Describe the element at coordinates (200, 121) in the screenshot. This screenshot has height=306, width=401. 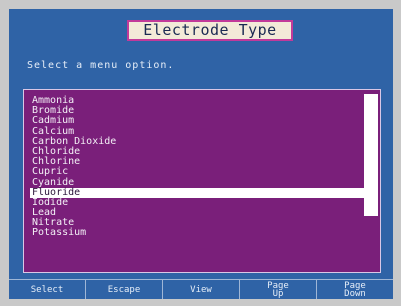
I see `menu-item: Cadmium` at that location.